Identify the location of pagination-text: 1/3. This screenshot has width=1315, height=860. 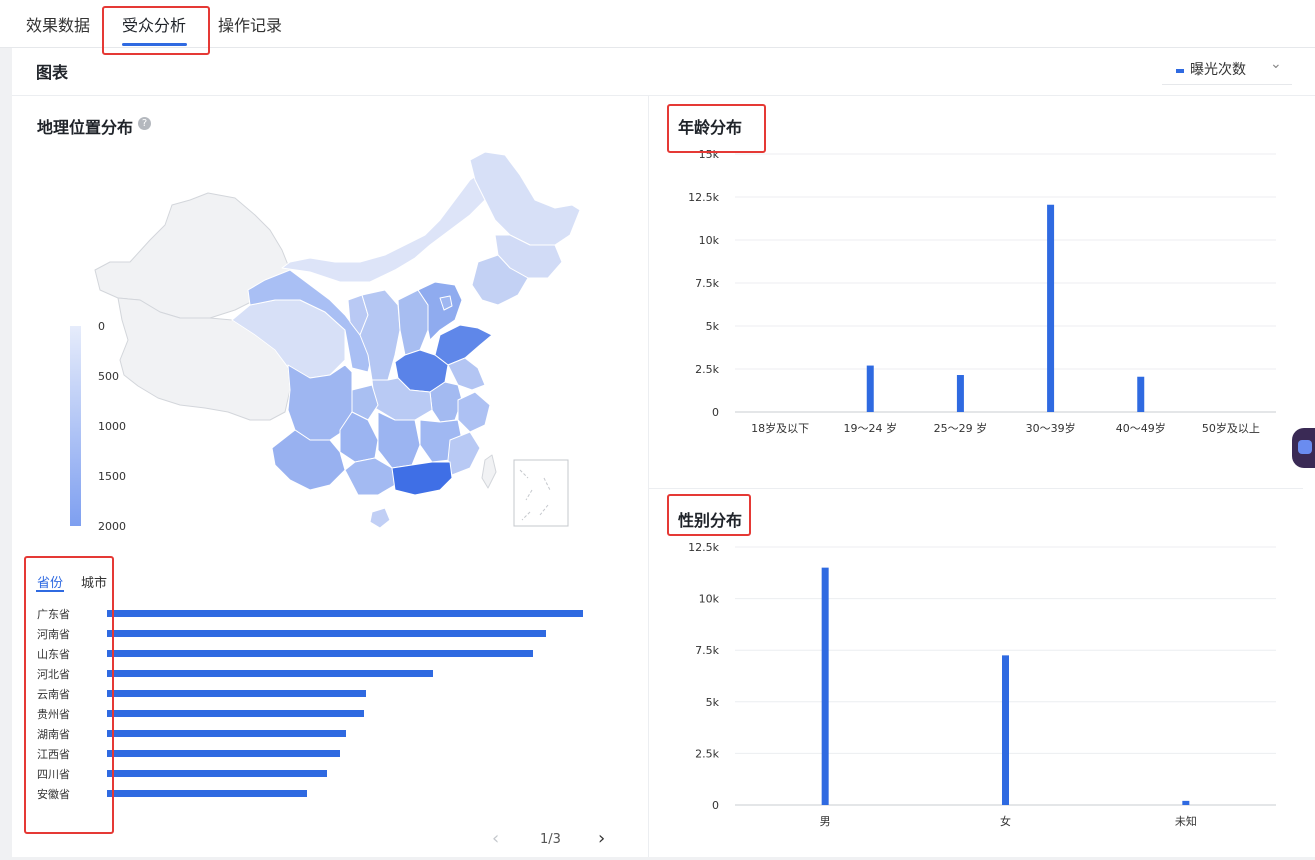
(550, 839).